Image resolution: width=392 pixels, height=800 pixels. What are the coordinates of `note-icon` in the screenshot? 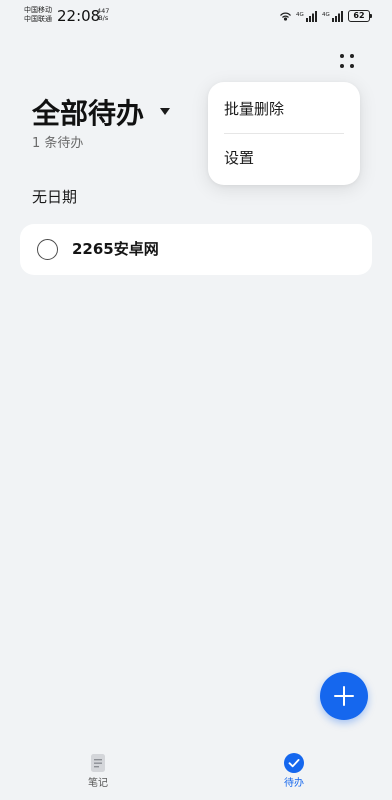 It's located at (98, 763).